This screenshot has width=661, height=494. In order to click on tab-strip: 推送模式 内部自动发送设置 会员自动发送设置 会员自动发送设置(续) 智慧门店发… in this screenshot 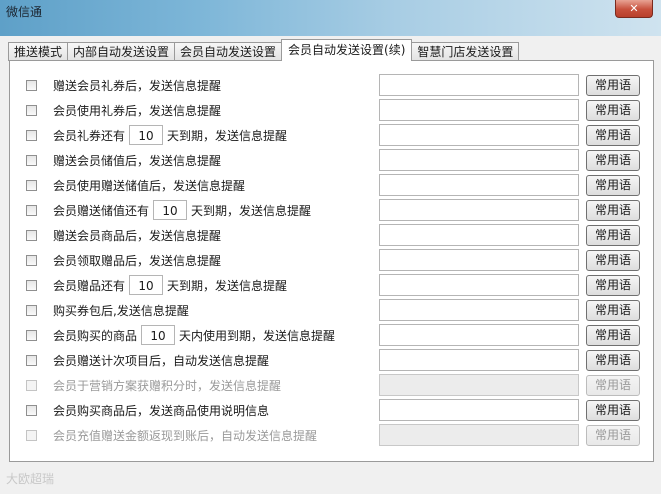, I will do `click(264, 50)`.